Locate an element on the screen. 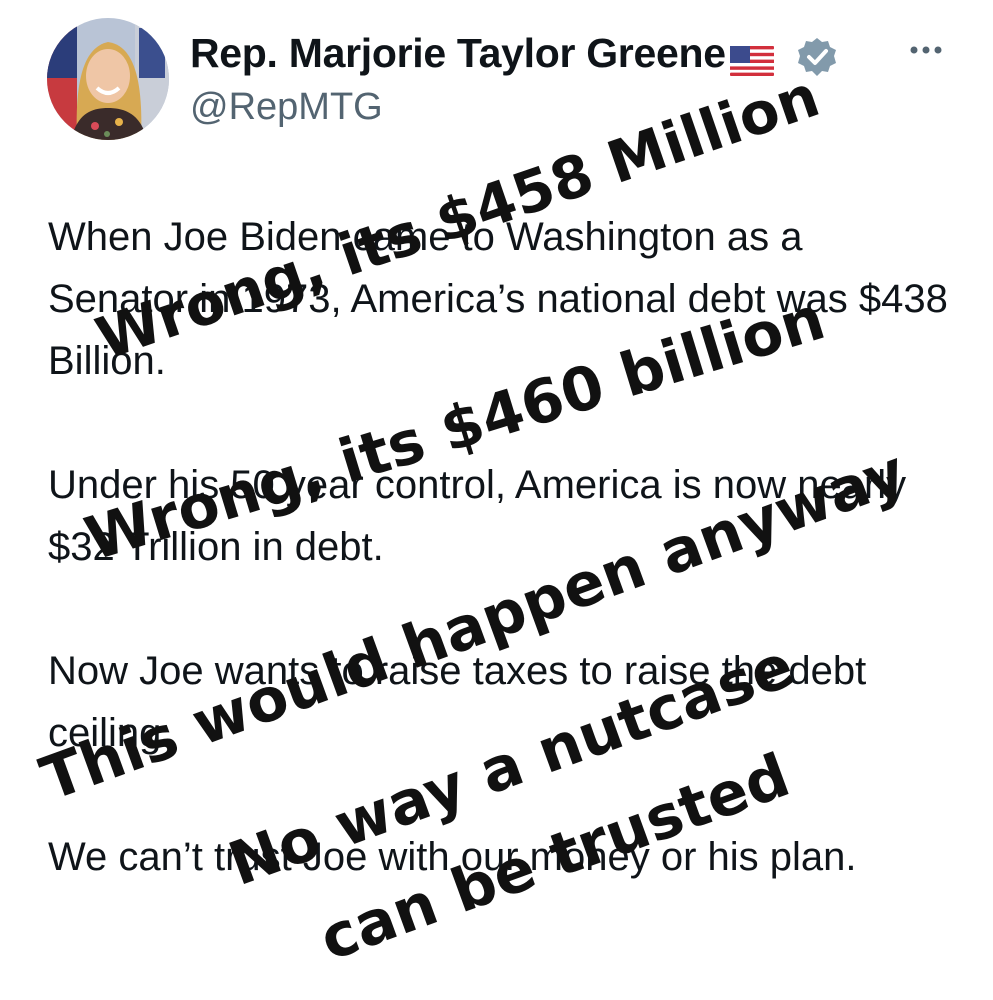  ellipsis-icon is located at coordinates (926, 50).